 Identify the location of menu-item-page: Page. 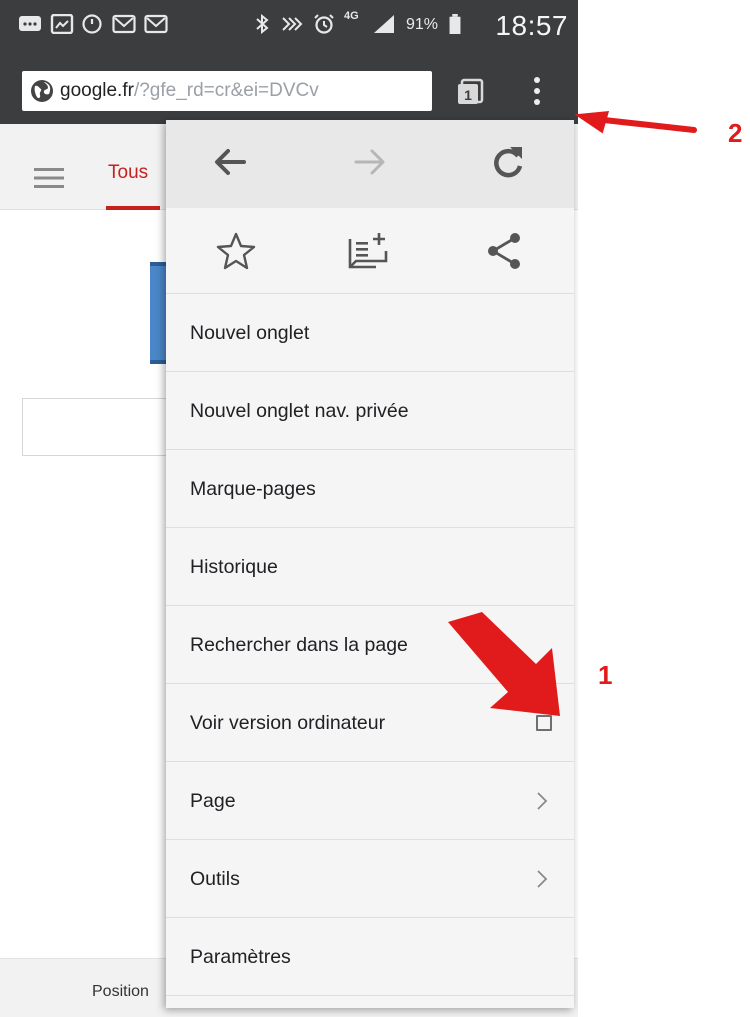
(370, 801).